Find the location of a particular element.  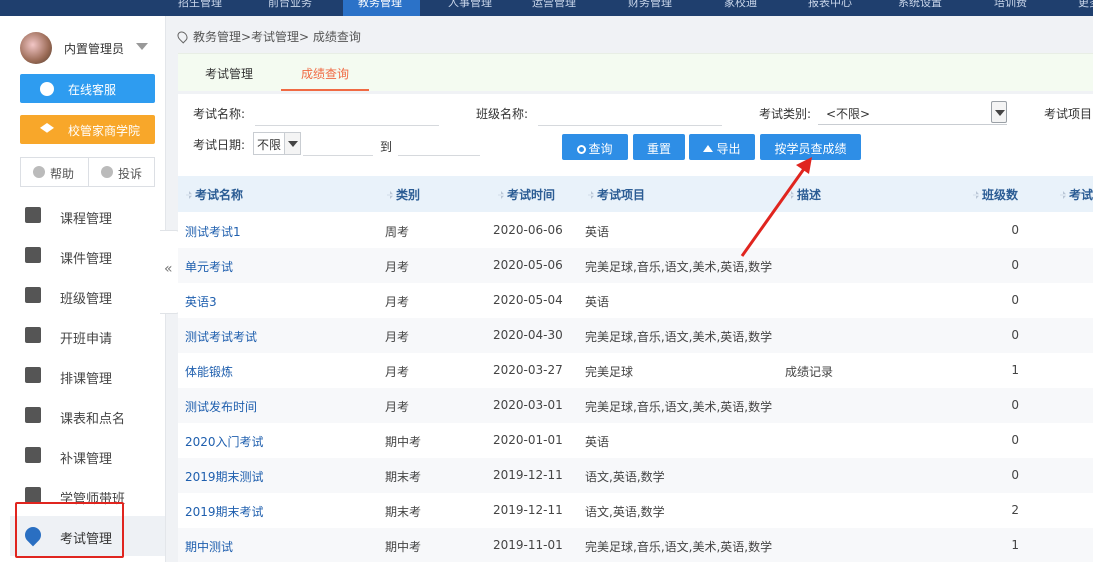

online-service-button: 在线客服 is located at coordinates (87, 88).